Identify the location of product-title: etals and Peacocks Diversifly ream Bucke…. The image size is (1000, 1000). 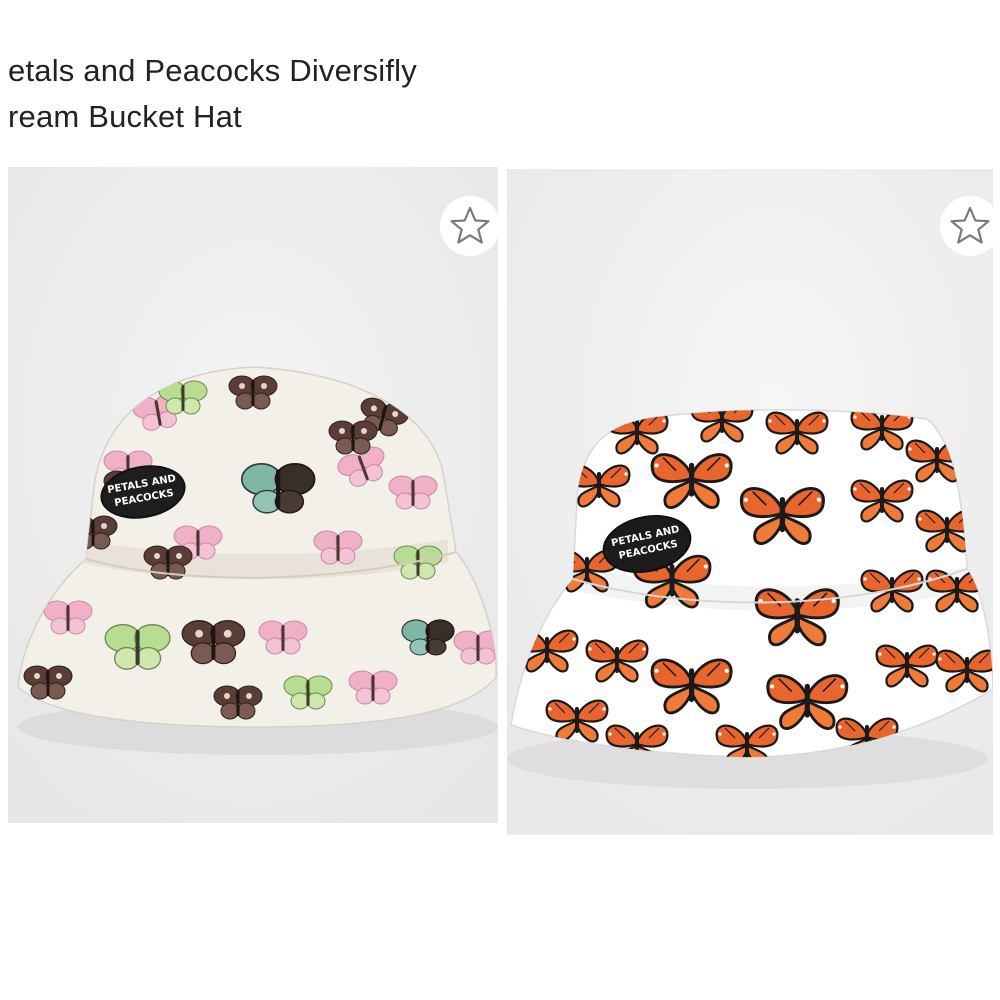
(212, 94).